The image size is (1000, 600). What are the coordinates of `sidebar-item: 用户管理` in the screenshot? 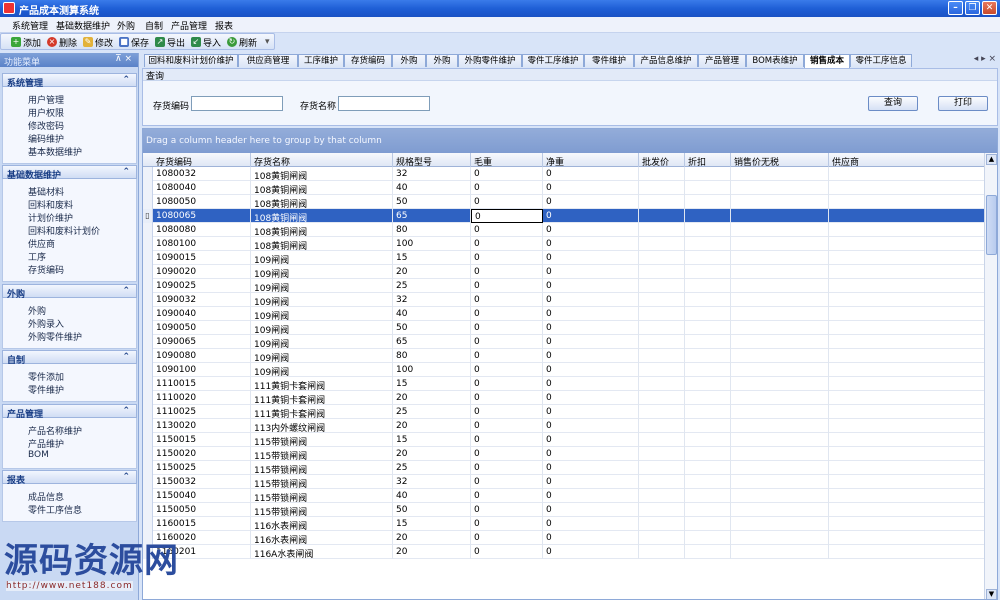 It's located at (46, 99).